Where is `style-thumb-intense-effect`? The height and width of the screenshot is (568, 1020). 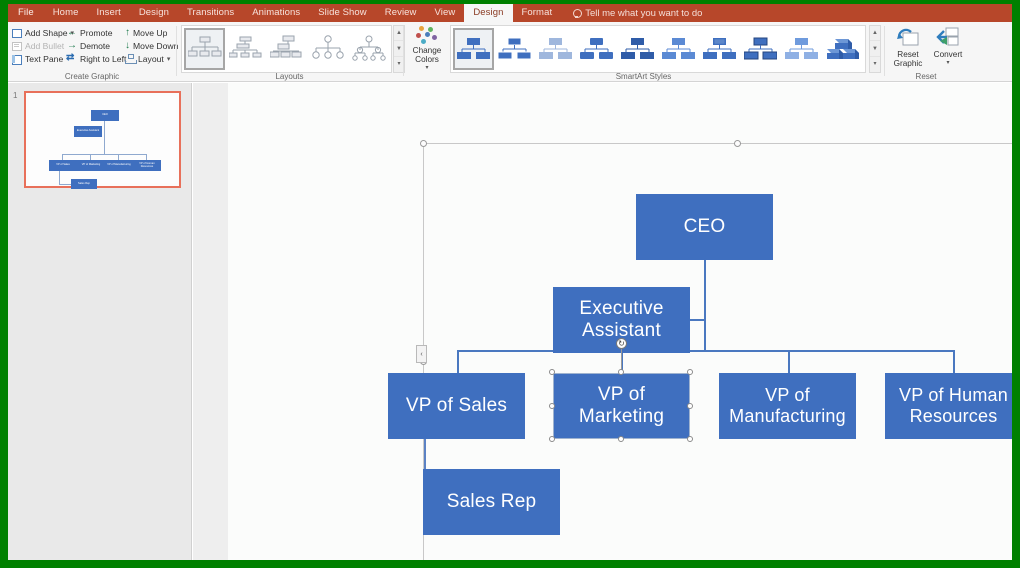 style-thumb-intense-effect is located at coordinates (637, 49).